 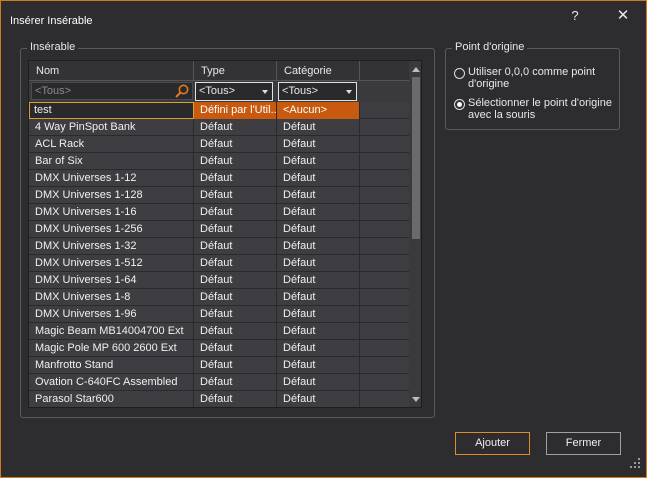 I want to click on filter-row: <Tous> <Tous> <Tous>, so click(x=219, y=91).